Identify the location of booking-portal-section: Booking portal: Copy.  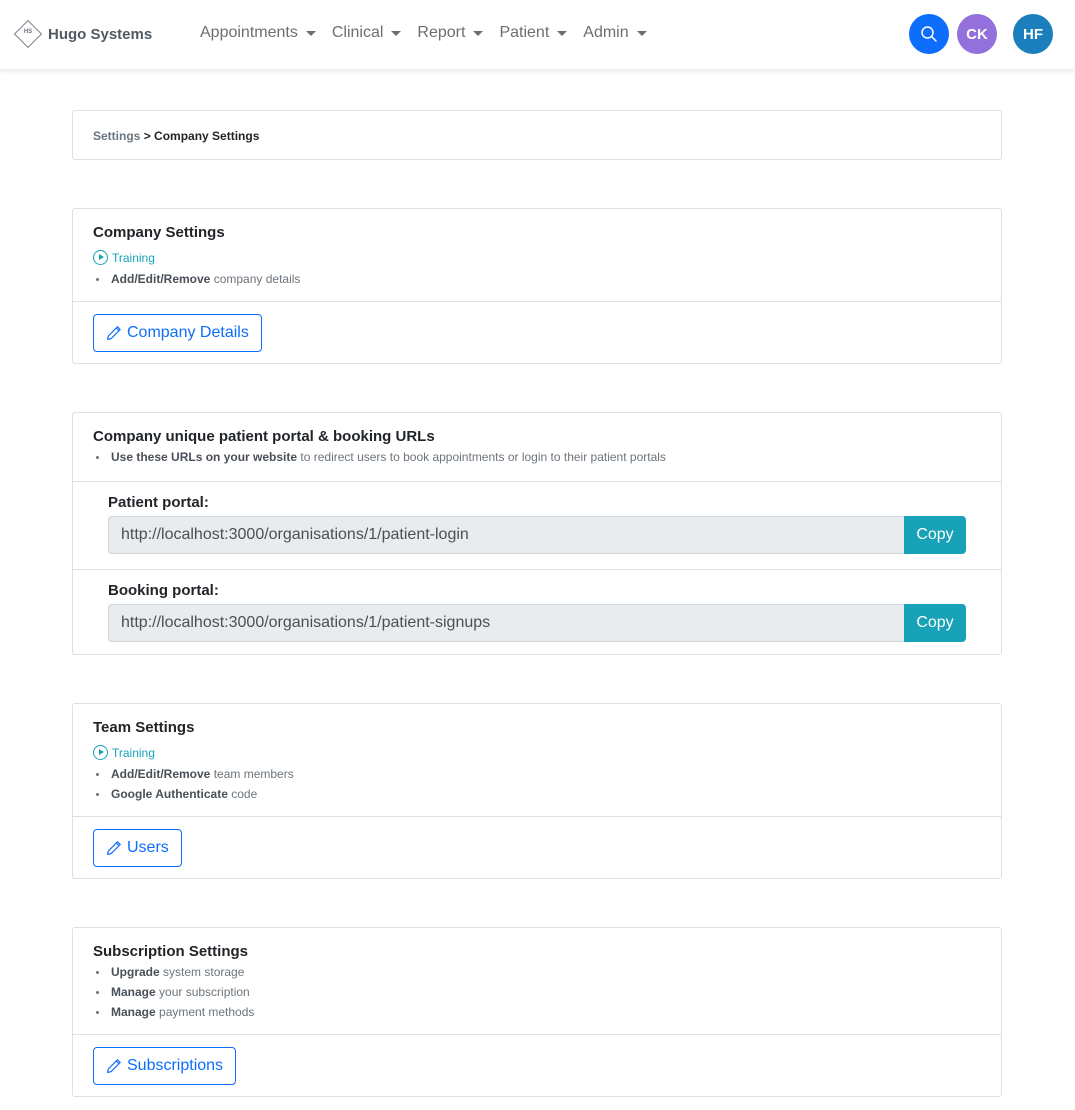
(537, 613).